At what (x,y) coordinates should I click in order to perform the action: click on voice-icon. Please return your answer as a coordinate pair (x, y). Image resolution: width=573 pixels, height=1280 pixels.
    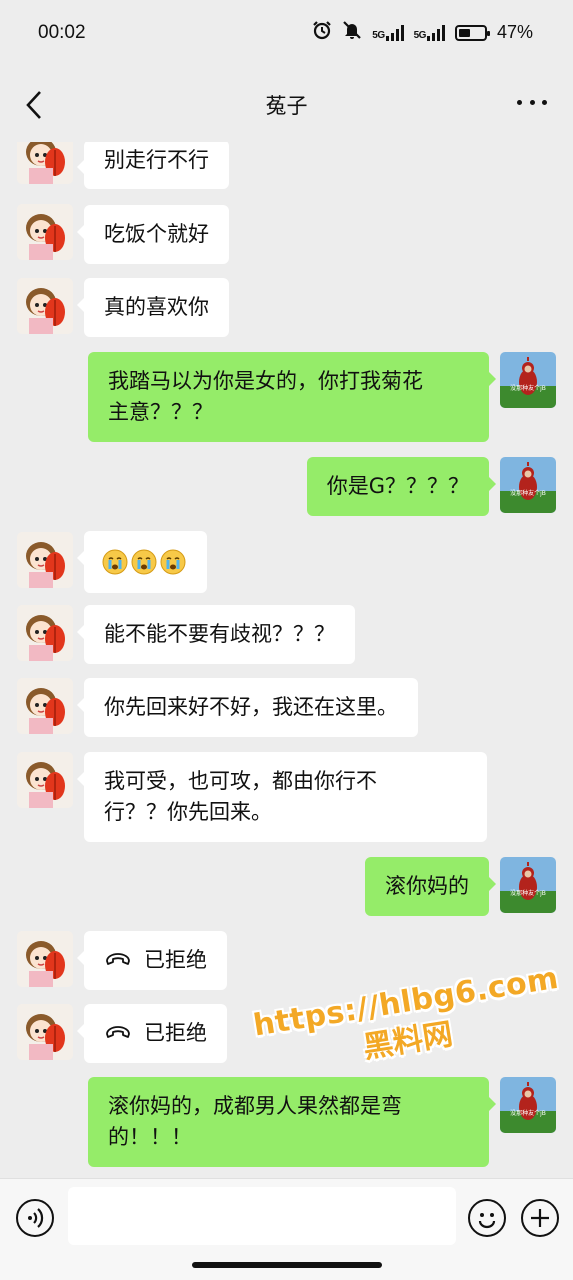
    Looking at the image, I should click on (36, 1218).